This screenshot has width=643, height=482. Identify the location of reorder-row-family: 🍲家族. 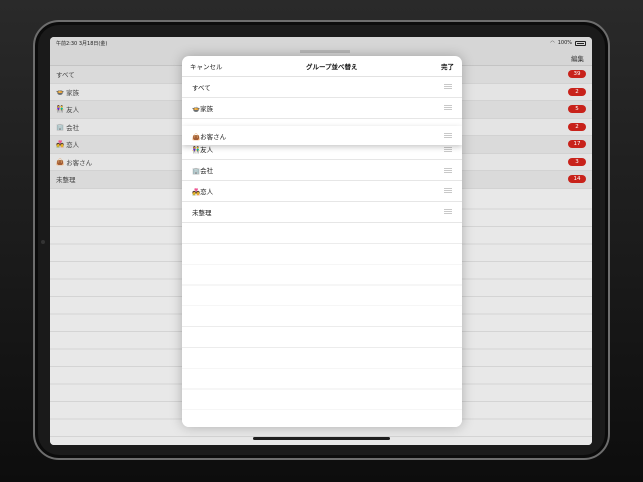
(322, 108).